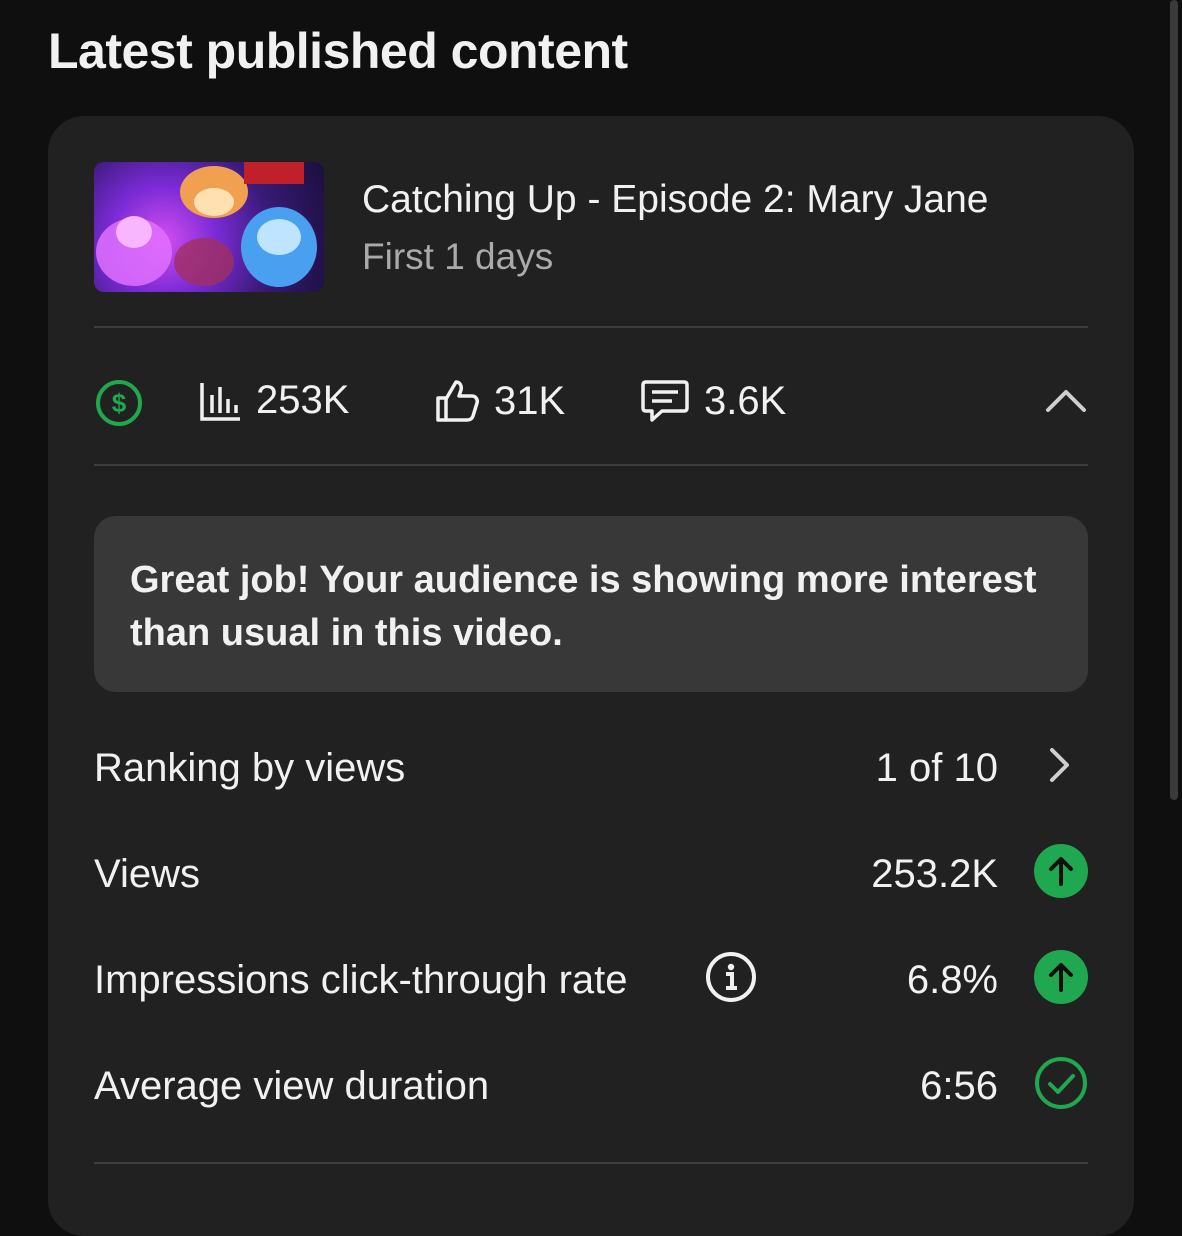  Describe the element at coordinates (1061, 767) in the screenshot. I see `chevron-right-icon` at that location.